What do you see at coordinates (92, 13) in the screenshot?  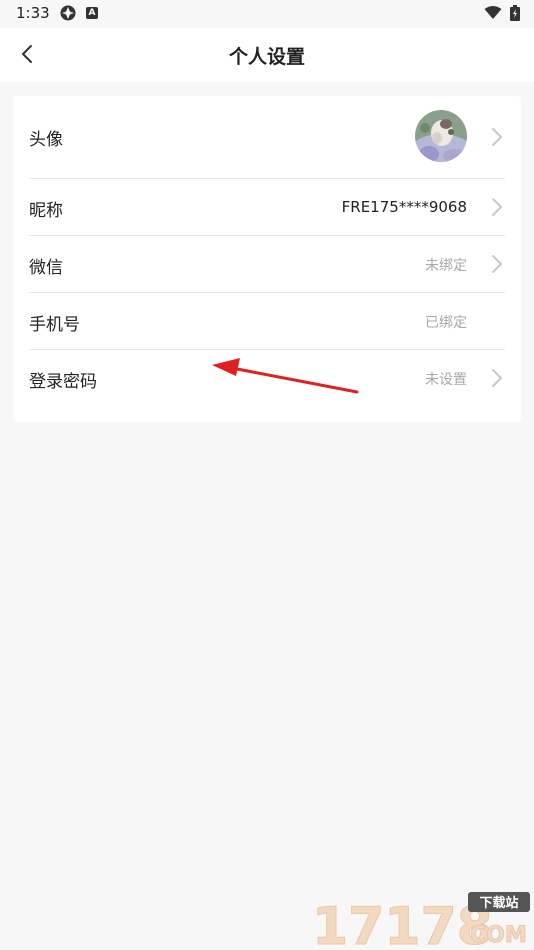 I see `a-badge-icon: A` at bounding box center [92, 13].